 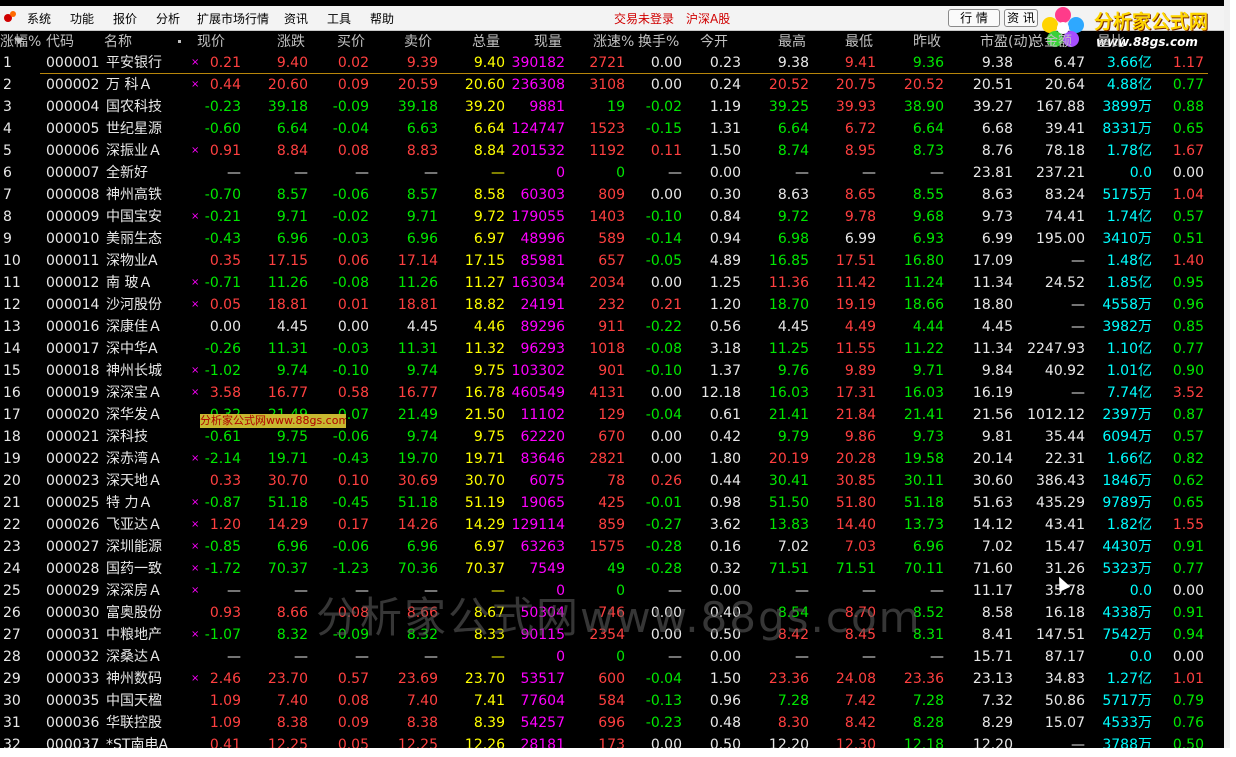 What do you see at coordinates (1051, 42) in the screenshot?
I see `header-col-pe: 总金额` at bounding box center [1051, 42].